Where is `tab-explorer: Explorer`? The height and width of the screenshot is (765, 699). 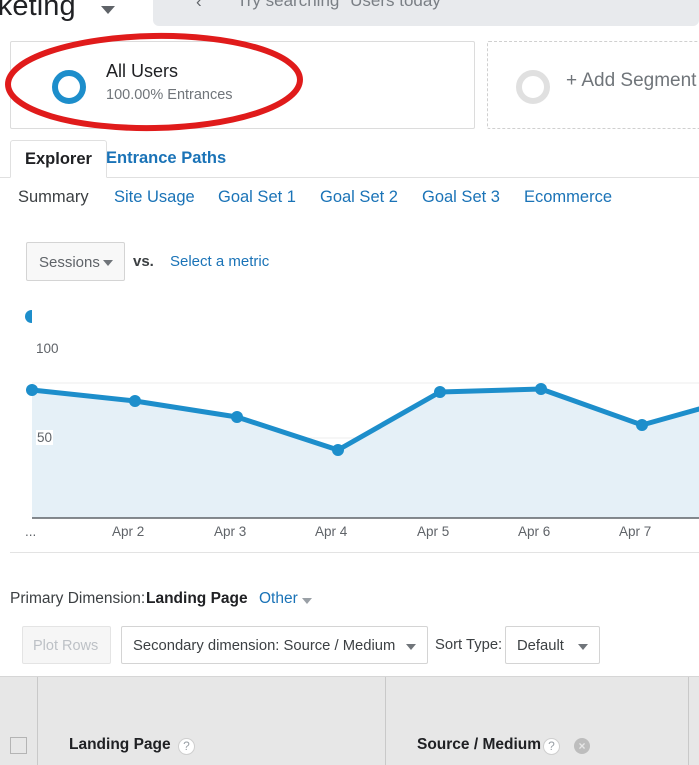 tab-explorer: Explorer is located at coordinates (58, 159).